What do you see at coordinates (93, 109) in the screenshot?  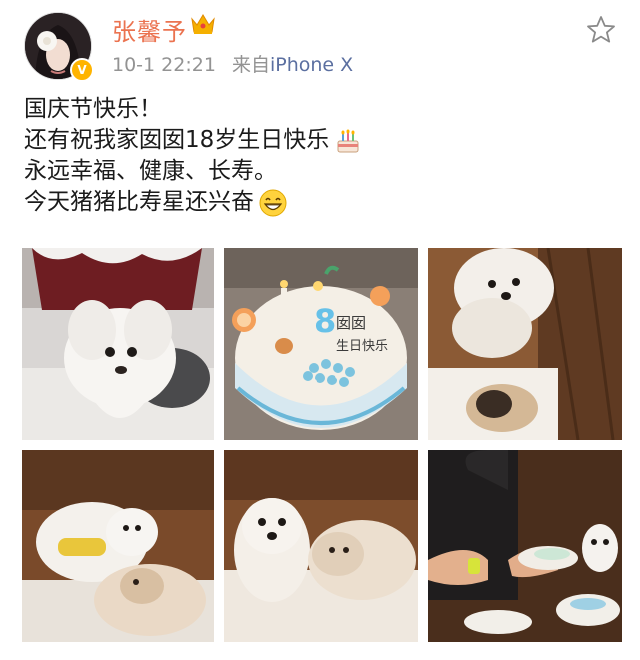 I see `content-line: 国庆节快乐！` at bounding box center [93, 109].